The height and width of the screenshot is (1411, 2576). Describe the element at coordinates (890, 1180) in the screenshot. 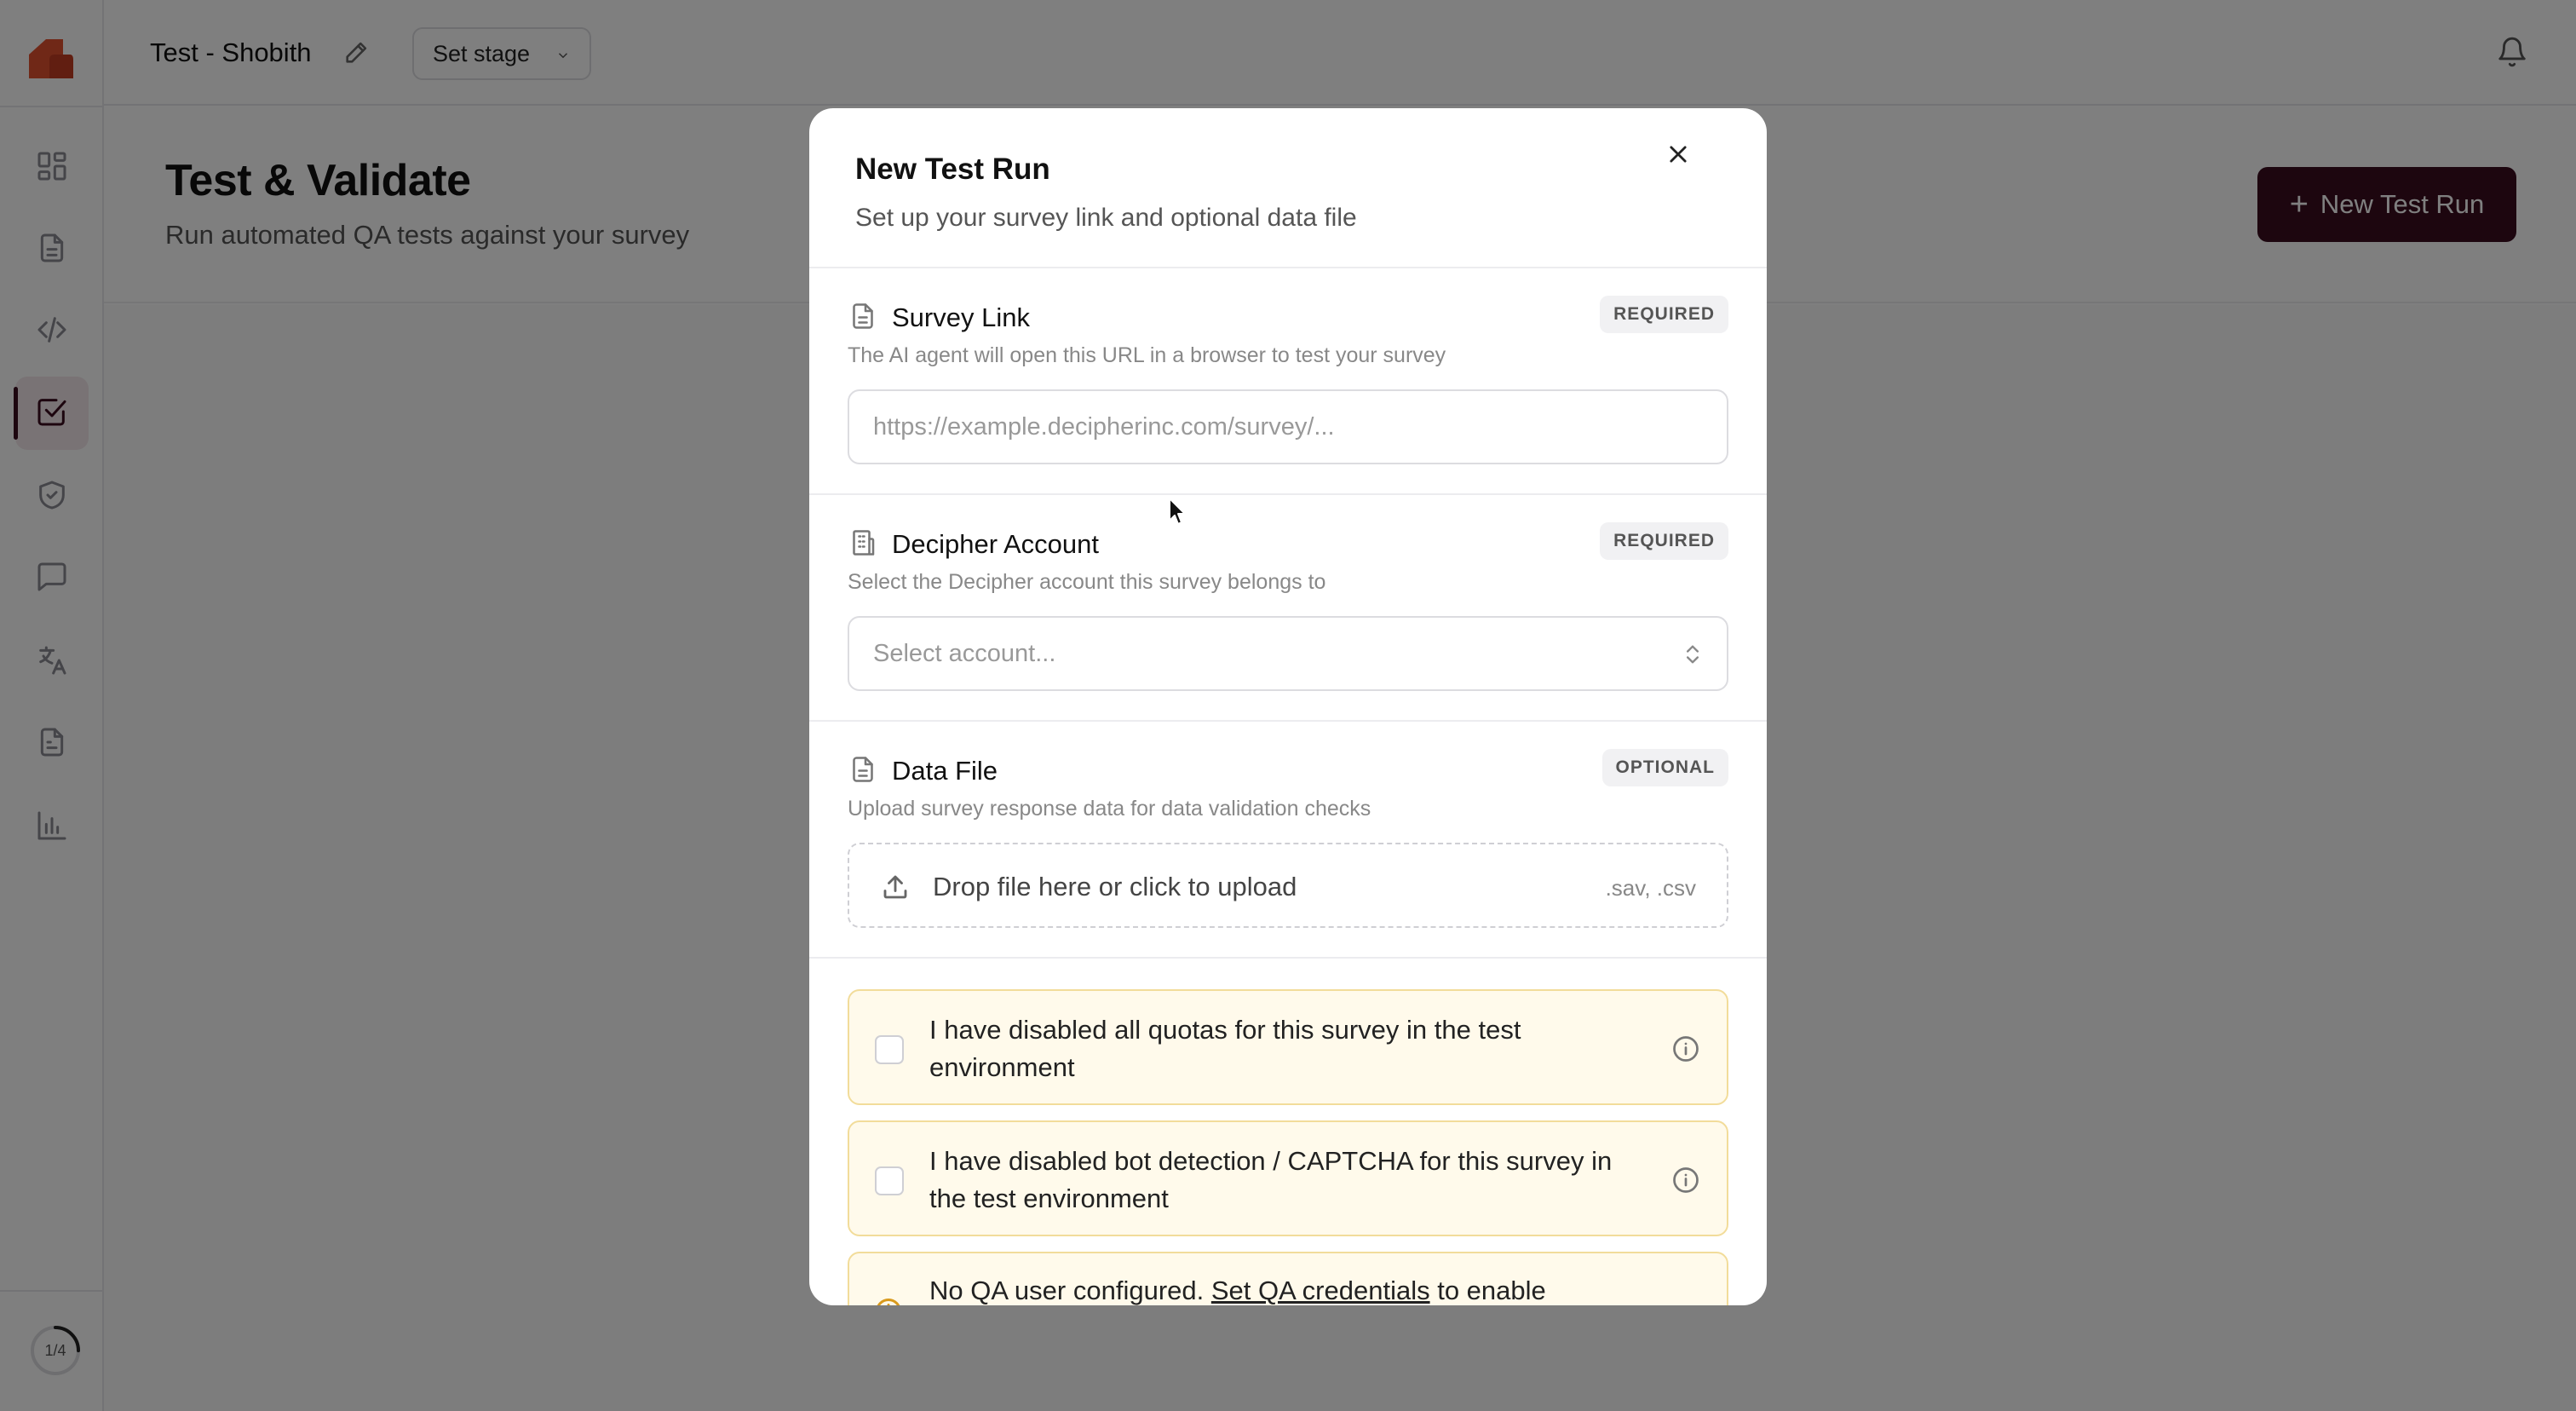

I see `captcha-checkbox` at that location.